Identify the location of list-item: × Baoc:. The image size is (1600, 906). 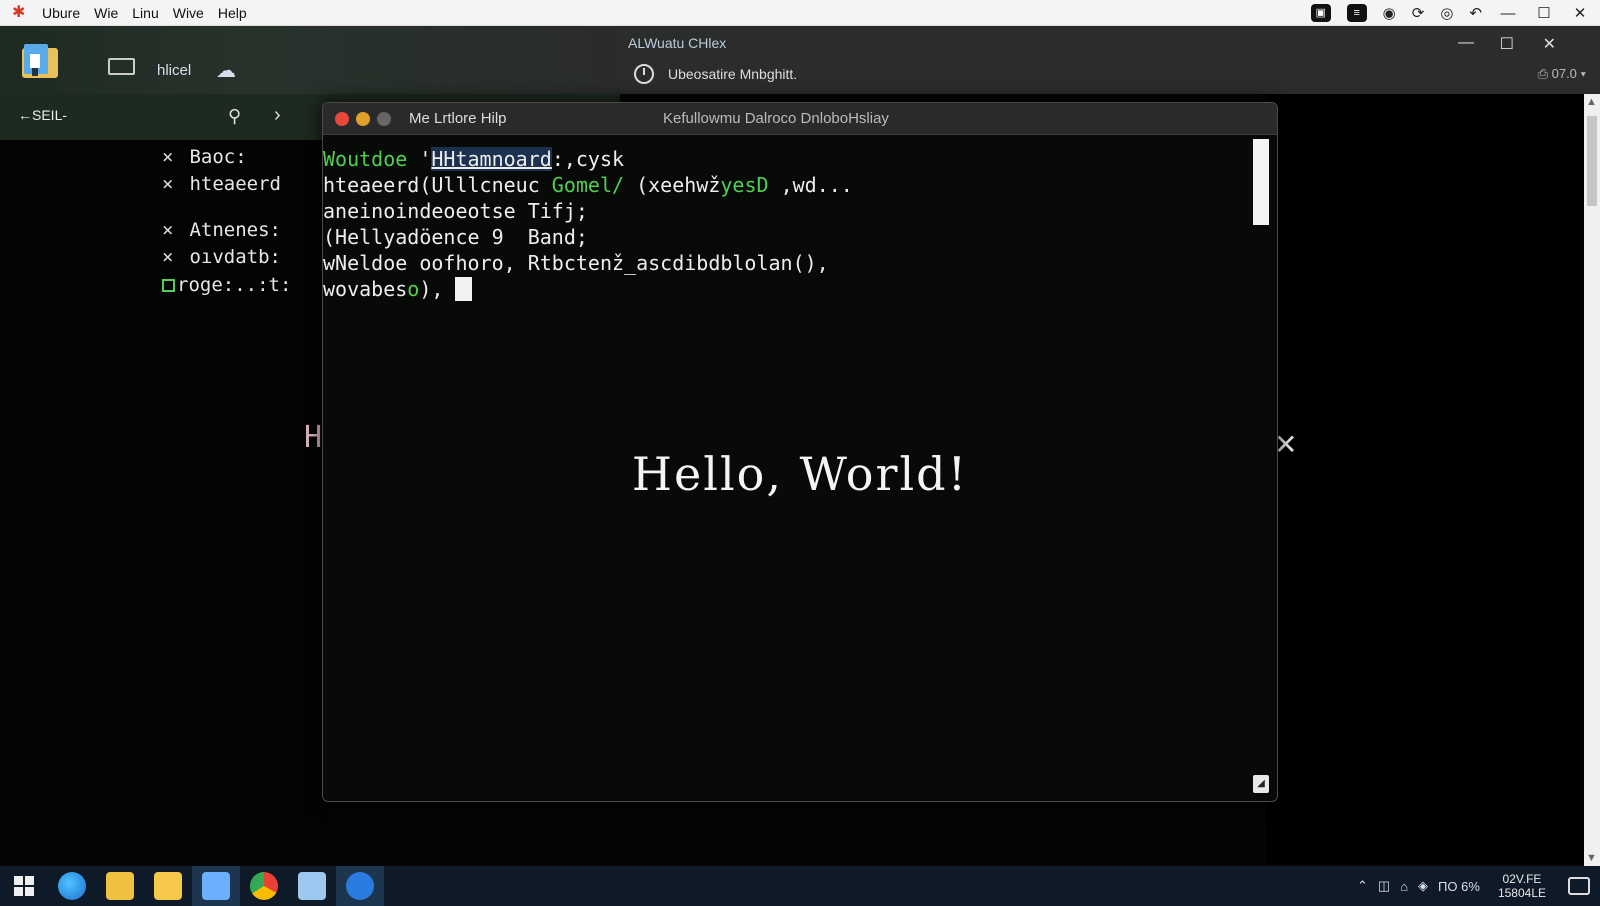
(204, 157).